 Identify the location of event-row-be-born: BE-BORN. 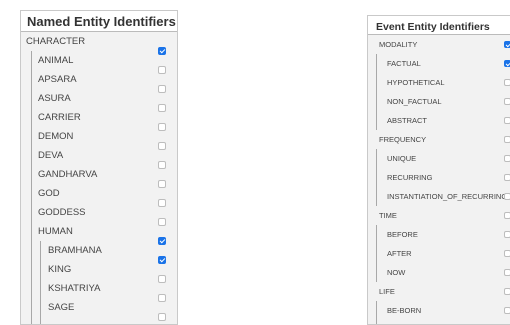
(404, 310).